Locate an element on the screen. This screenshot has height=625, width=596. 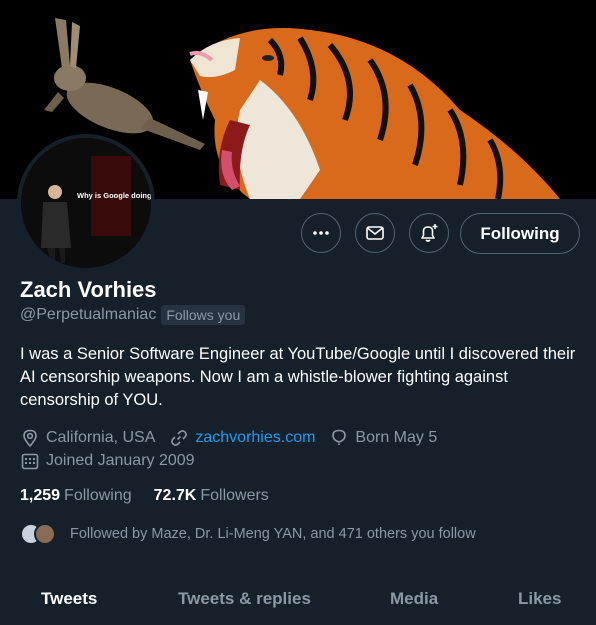
location-pin-icon is located at coordinates (30, 438).